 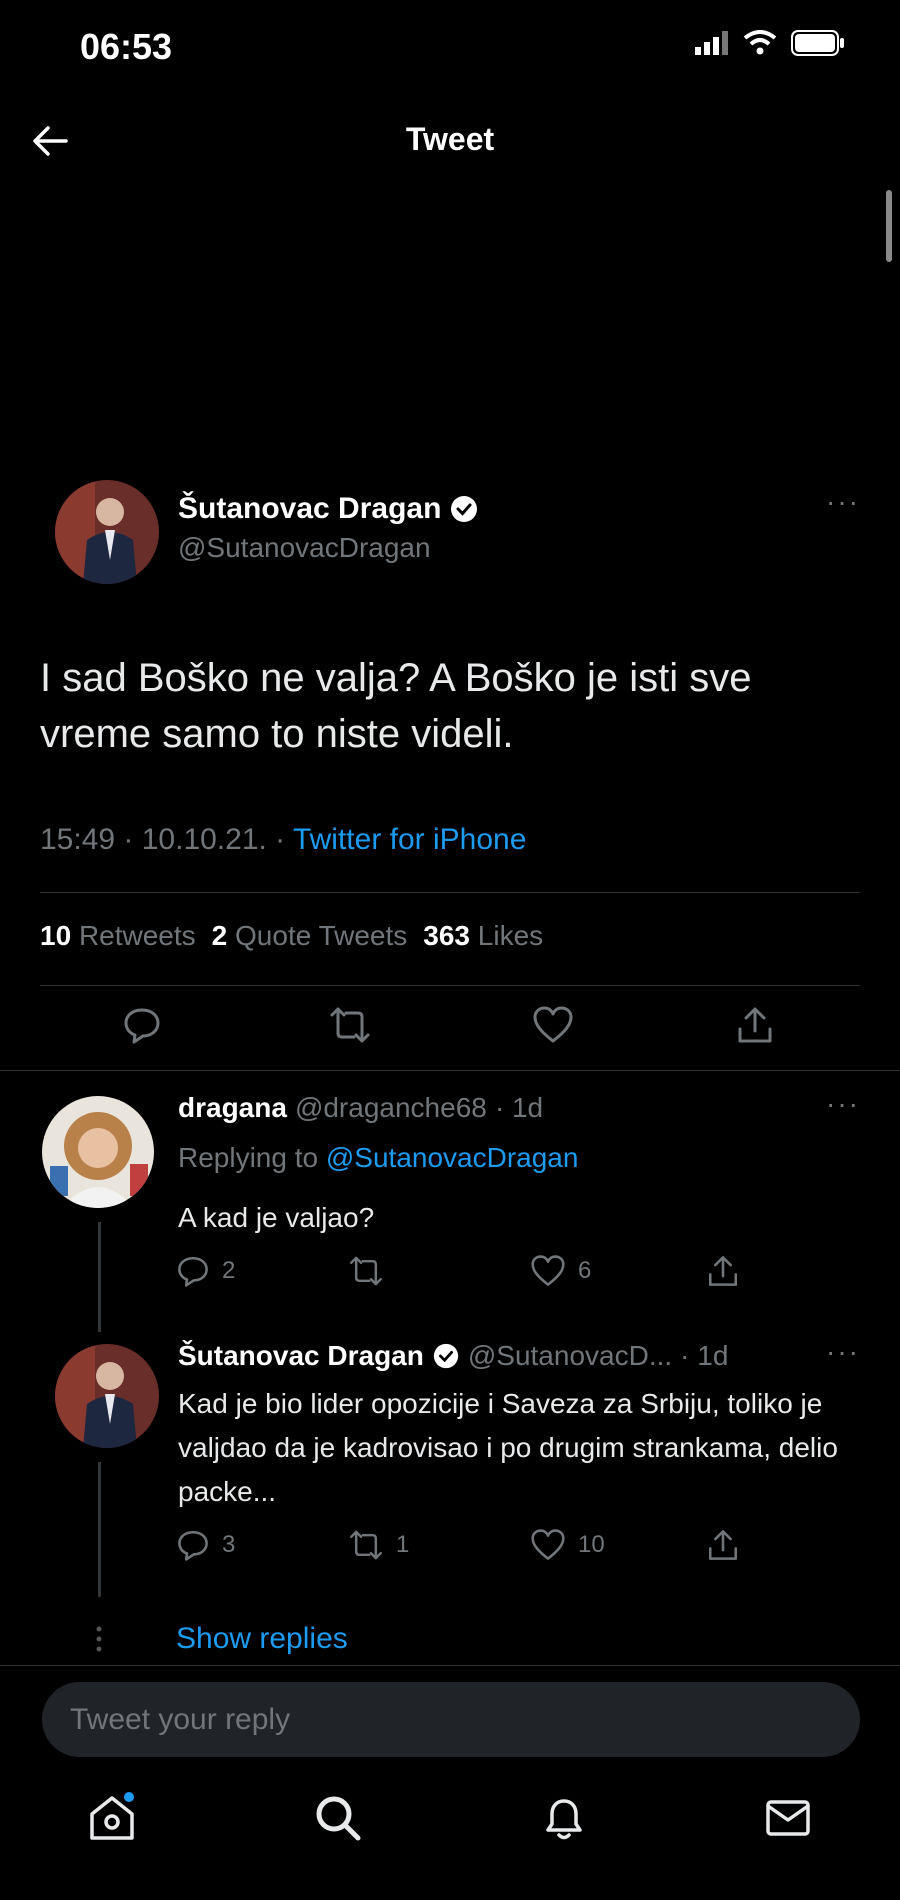 I want to click on tweet-timestamp: 15:49 · 10.10.21. ·, so click(x=166, y=839).